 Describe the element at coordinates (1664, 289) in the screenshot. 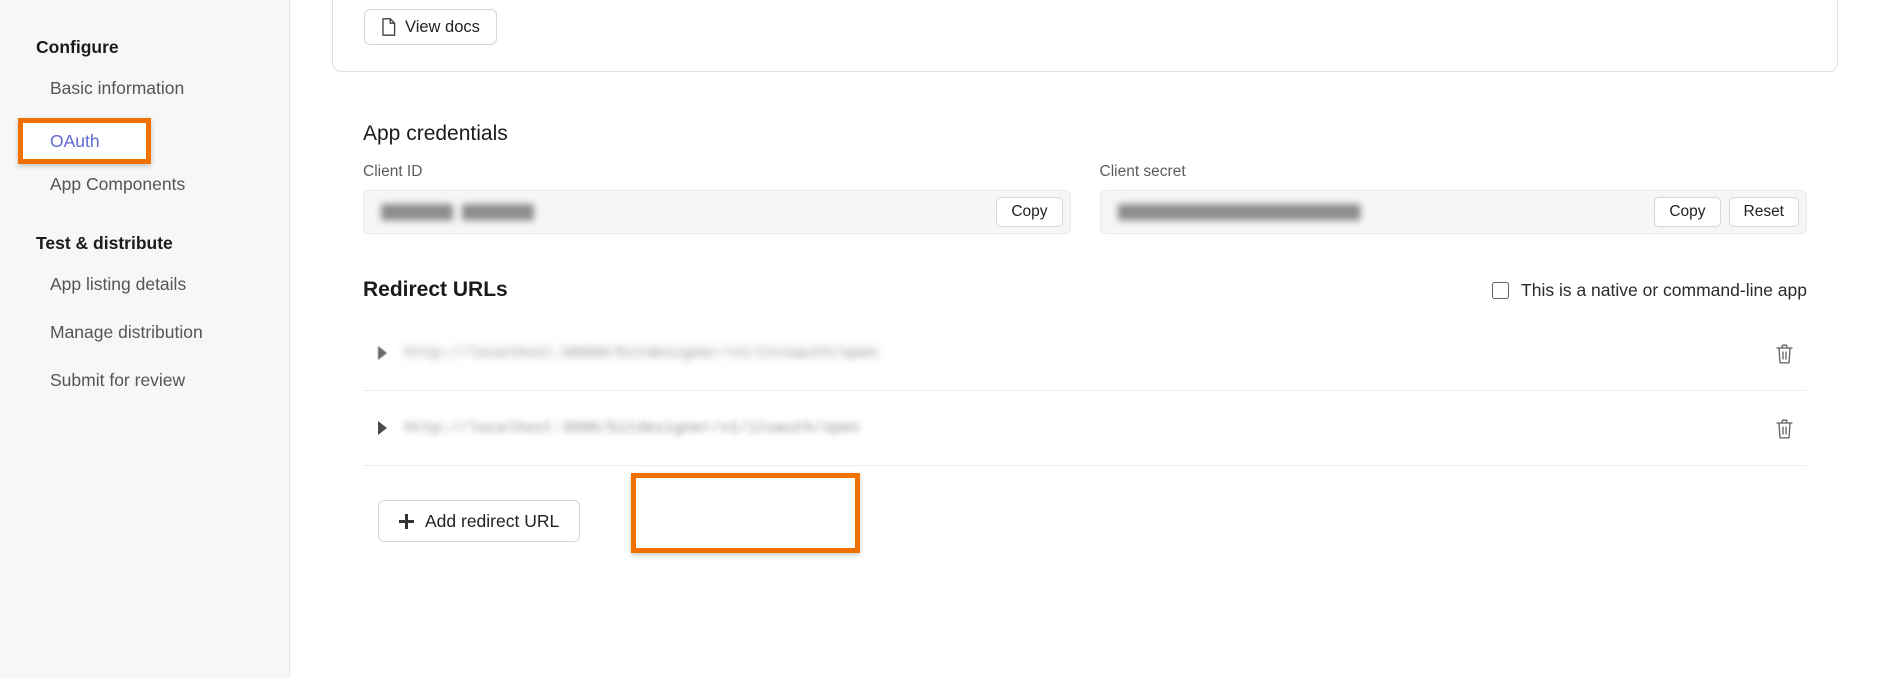

I see `native-app-checkbox-label: This is a native or command-line app` at that location.